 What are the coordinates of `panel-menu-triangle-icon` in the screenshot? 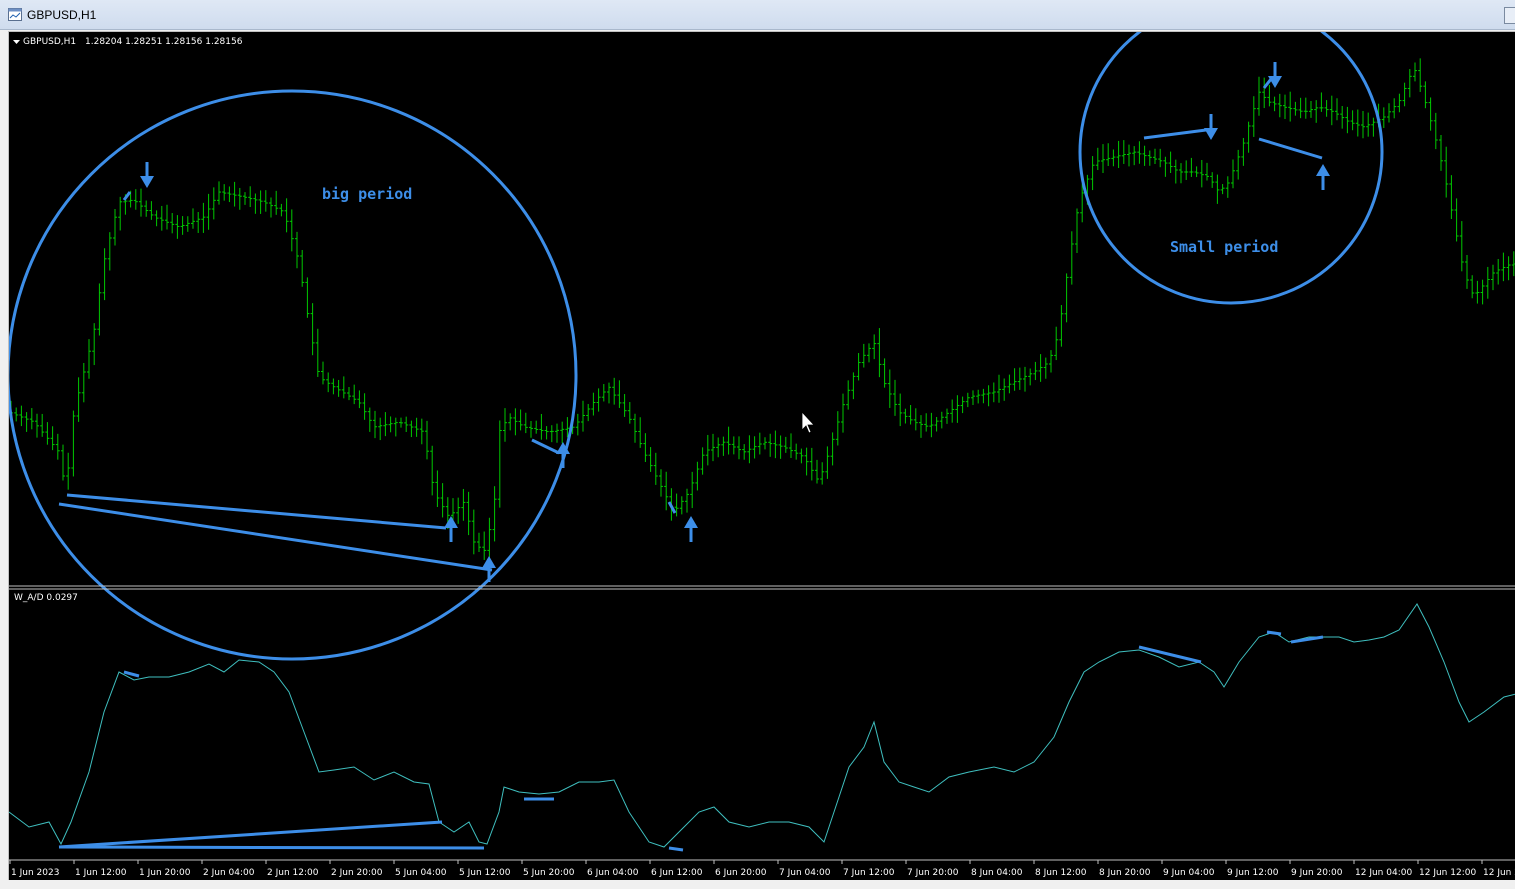 It's located at (16, 42).